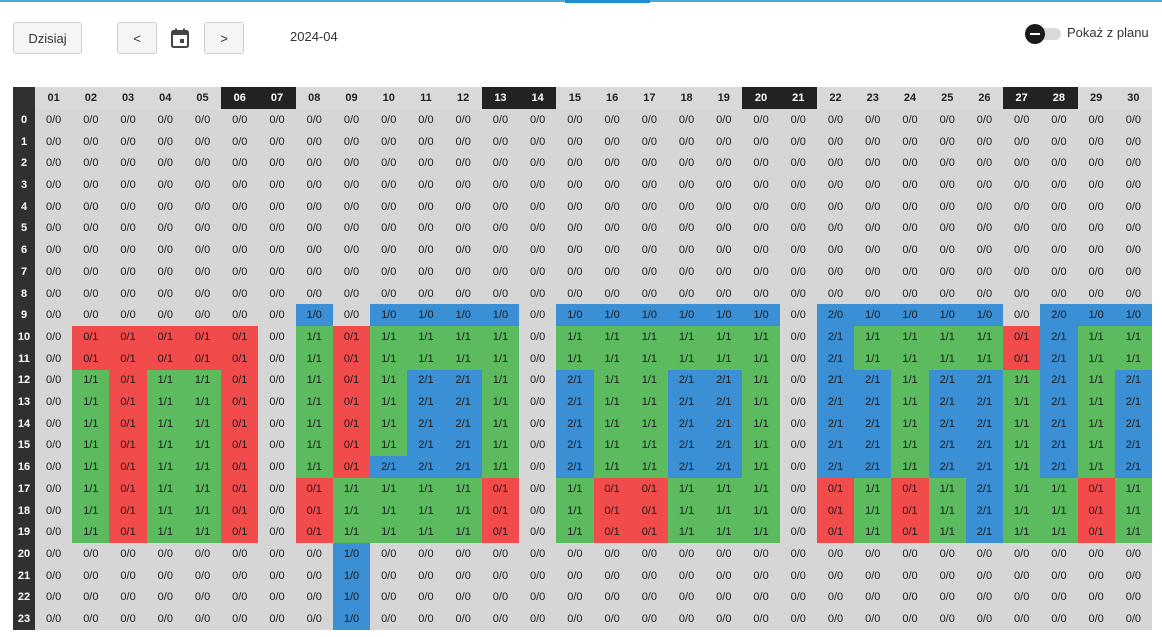 This screenshot has width=1162, height=637. Describe the element at coordinates (224, 38) in the screenshot. I see `next-month-button: >` at that location.